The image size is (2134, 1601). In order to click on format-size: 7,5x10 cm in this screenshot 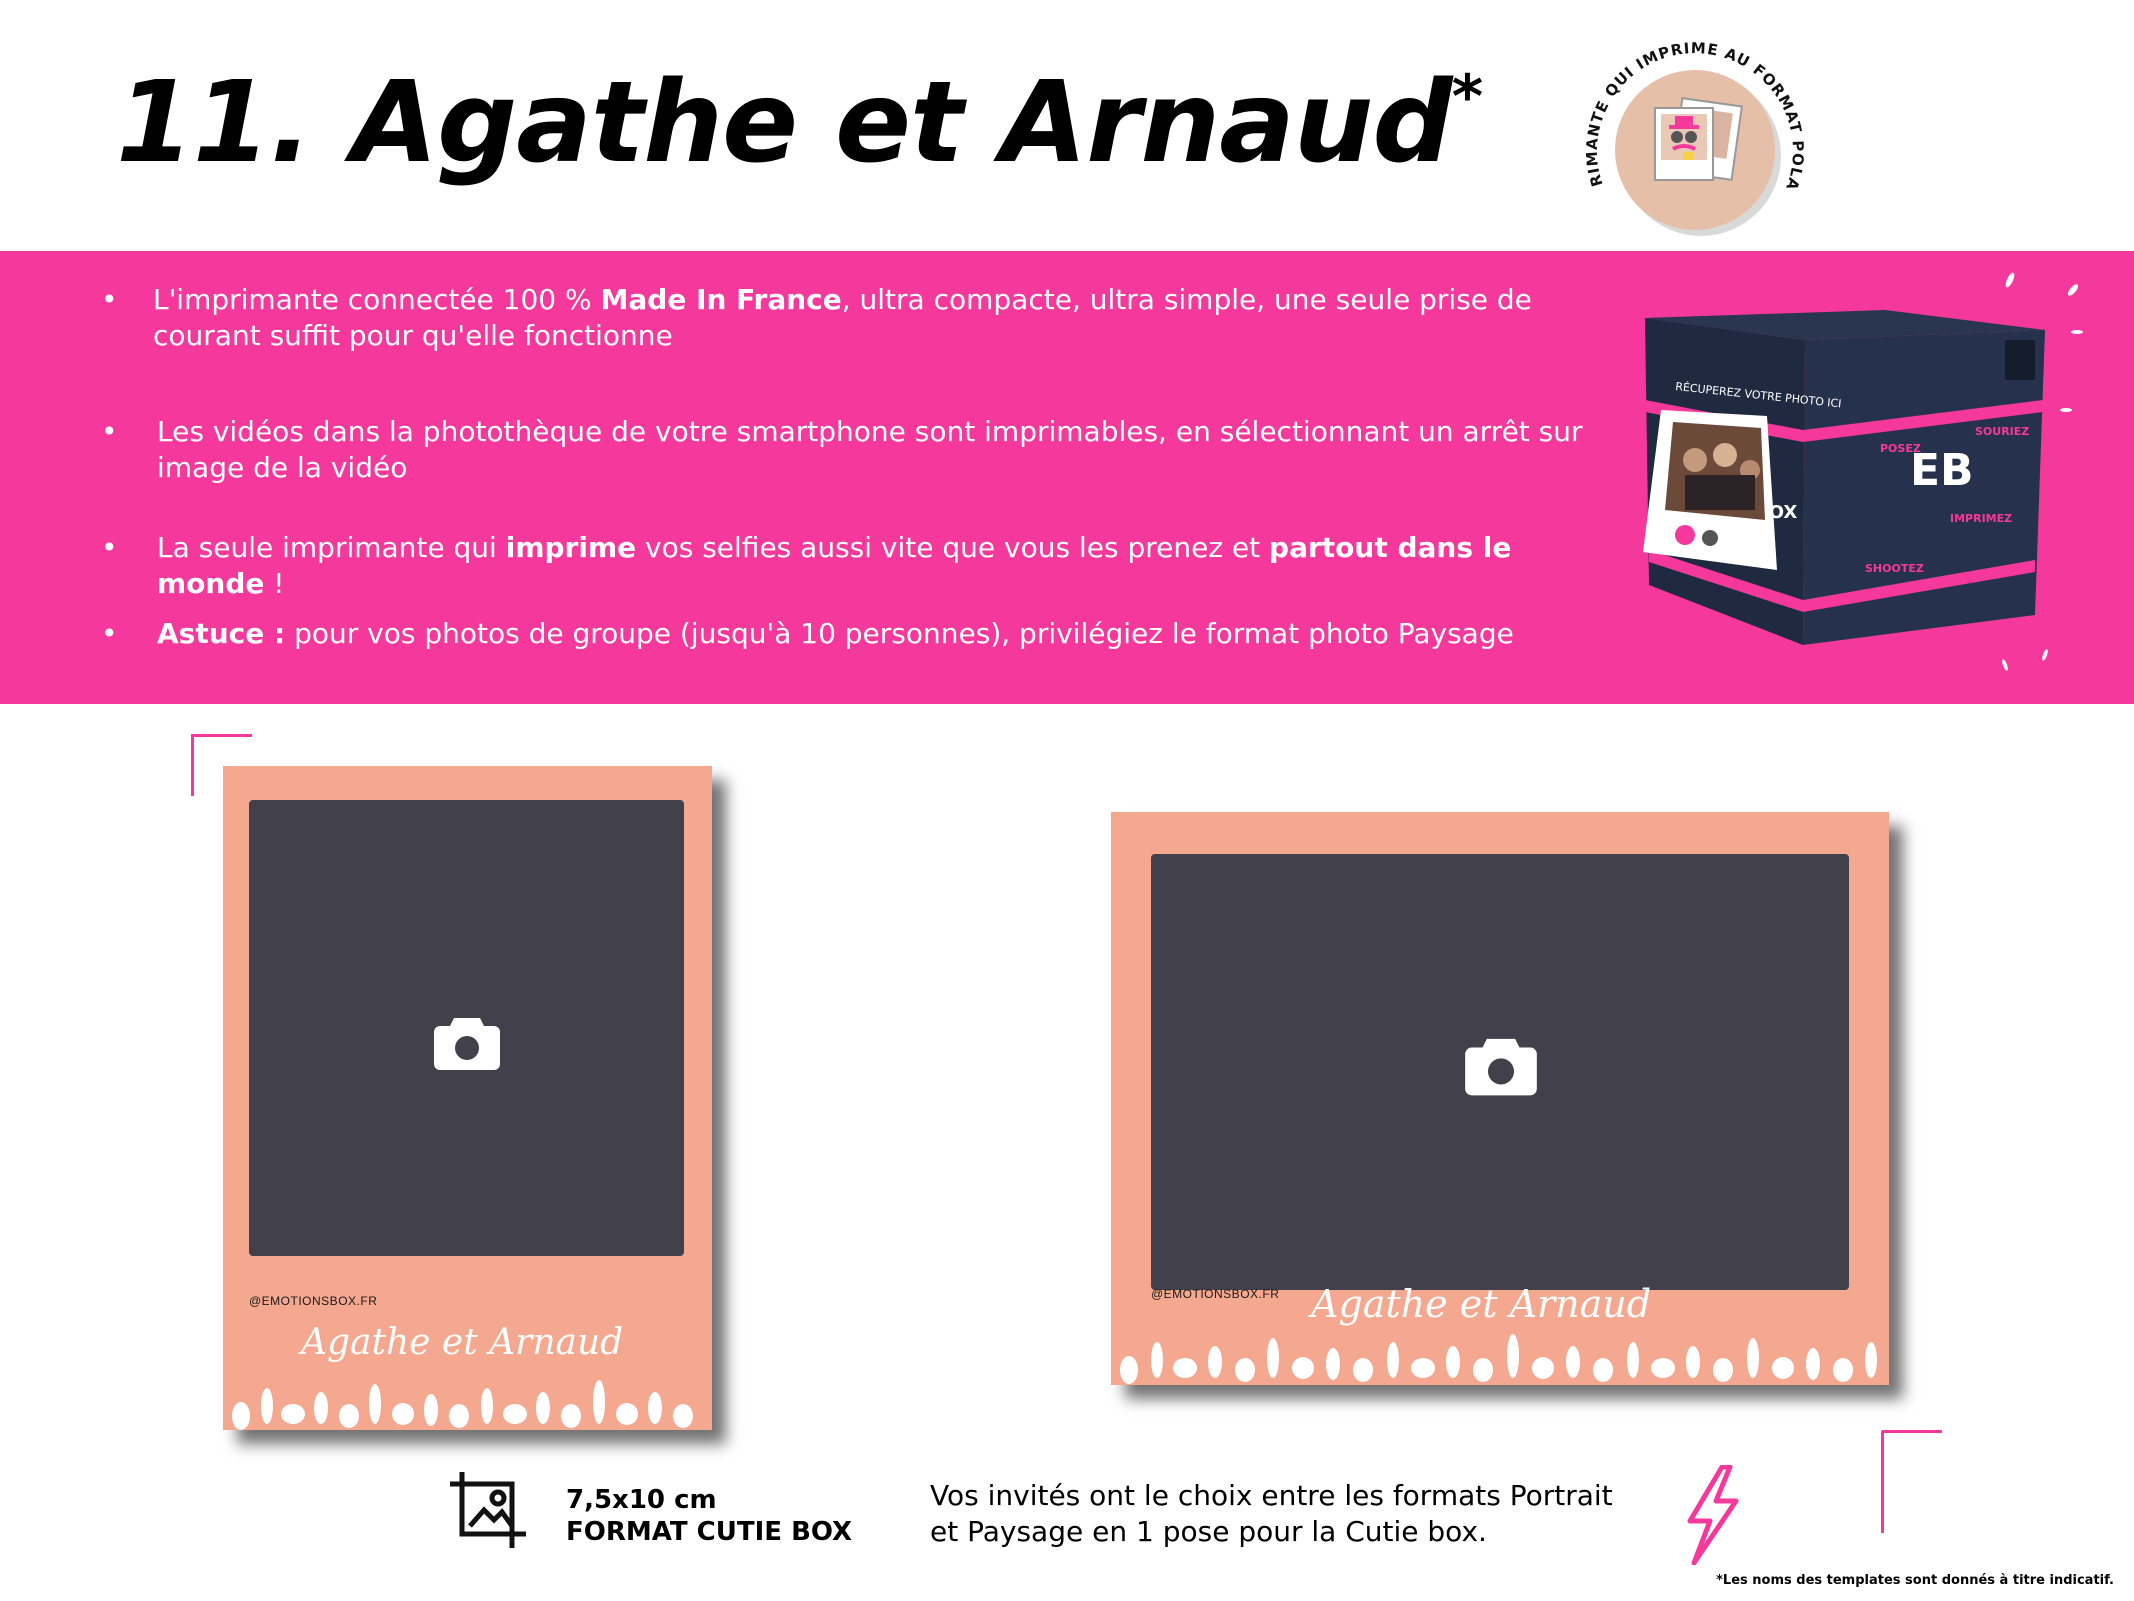, I will do `click(641, 1500)`.